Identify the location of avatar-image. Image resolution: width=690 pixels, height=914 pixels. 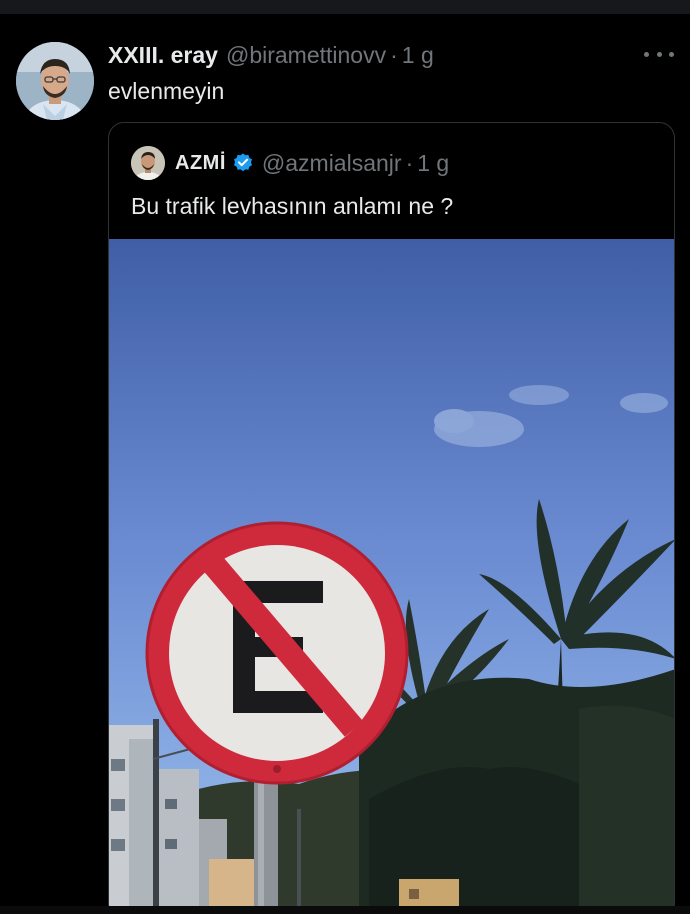
(55, 81).